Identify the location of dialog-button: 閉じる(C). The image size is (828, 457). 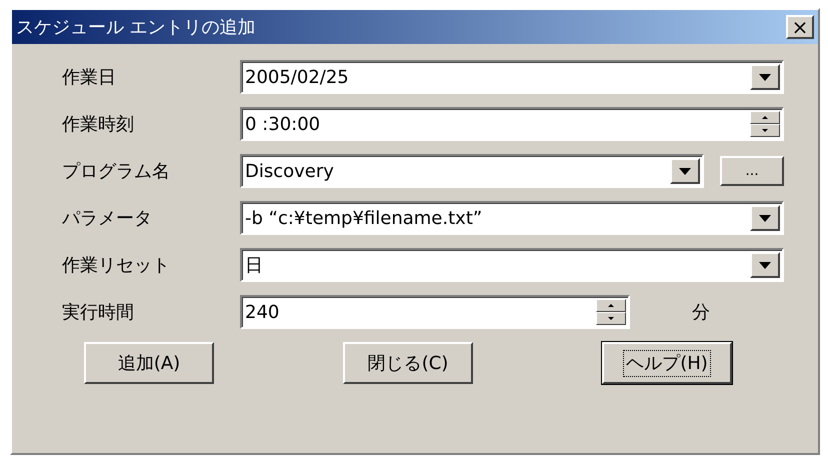
(408, 363).